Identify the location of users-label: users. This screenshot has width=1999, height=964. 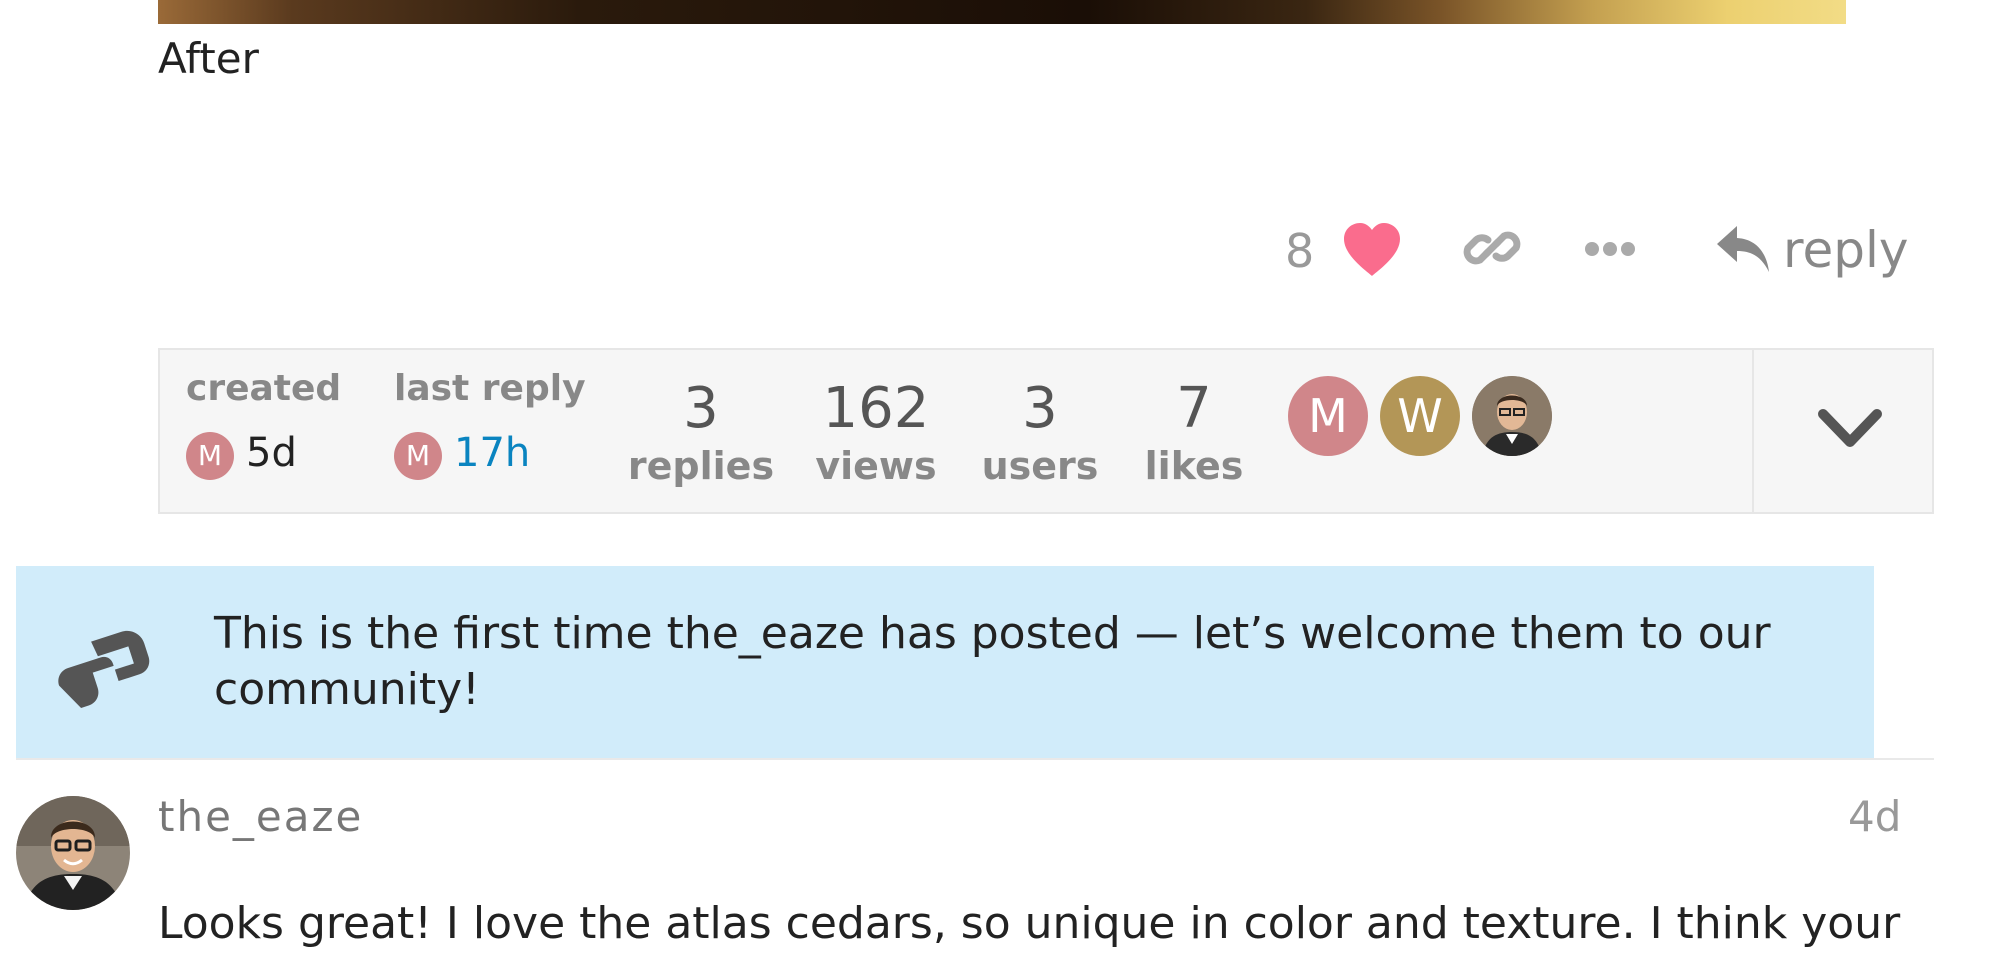
(1040, 466).